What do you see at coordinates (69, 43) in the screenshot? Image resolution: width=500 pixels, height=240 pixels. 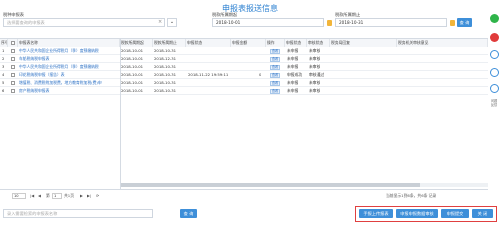 I see `column-header: 申报表名称` at bounding box center [69, 43].